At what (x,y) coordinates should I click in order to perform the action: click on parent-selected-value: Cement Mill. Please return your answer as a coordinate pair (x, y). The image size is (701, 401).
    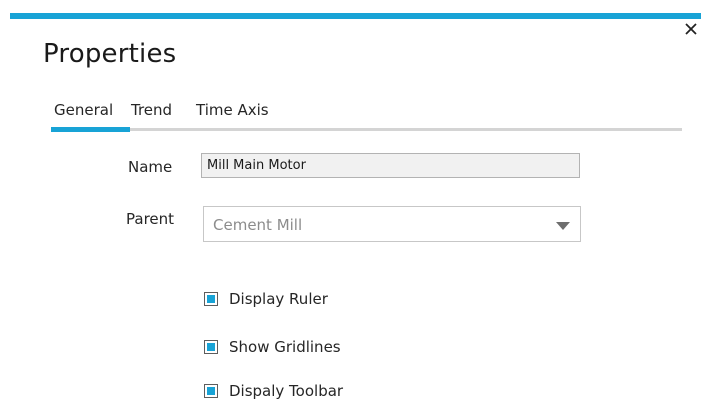
    Looking at the image, I should click on (258, 225).